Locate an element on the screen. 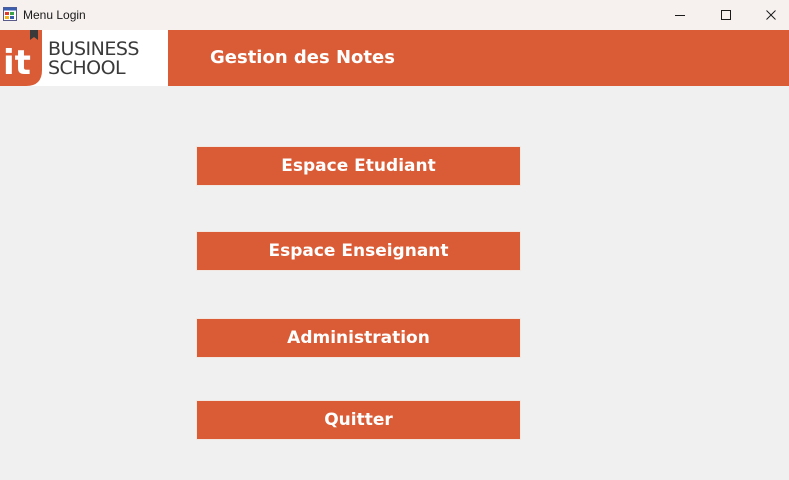  logo-line-2: SCHOOL is located at coordinates (87, 68).